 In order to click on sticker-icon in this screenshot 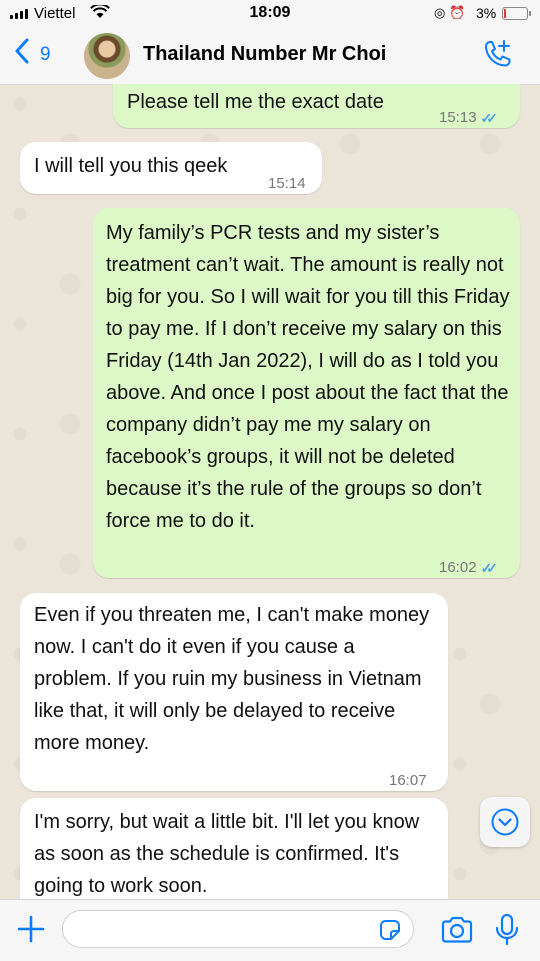, I will do `click(390, 930)`.